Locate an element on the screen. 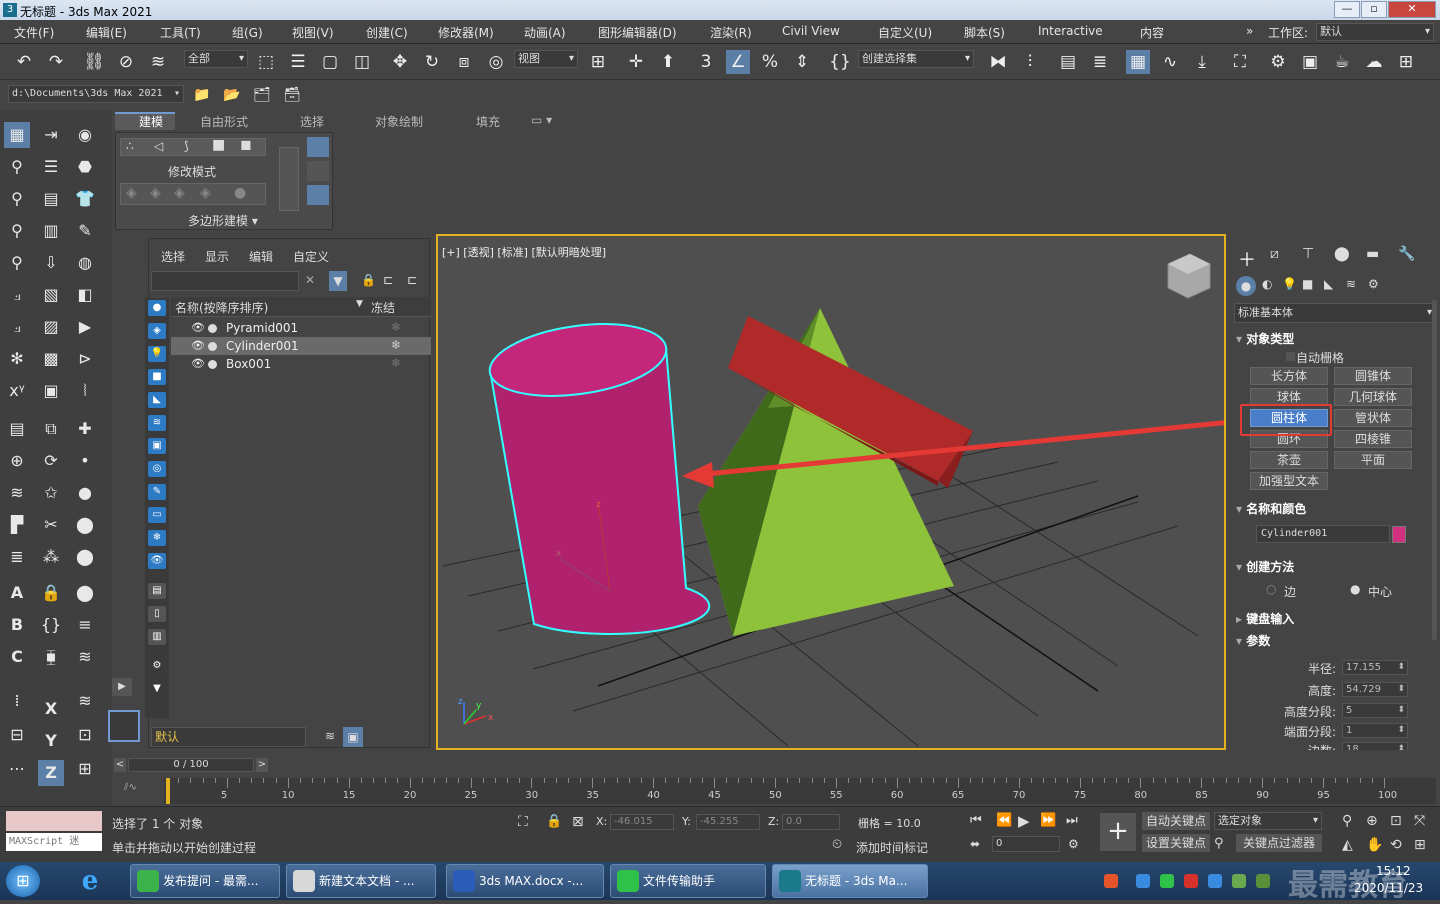 This screenshot has height=904, width=1440. maxscript-input: MAXScript 迷 is located at coordinates (54, 842).